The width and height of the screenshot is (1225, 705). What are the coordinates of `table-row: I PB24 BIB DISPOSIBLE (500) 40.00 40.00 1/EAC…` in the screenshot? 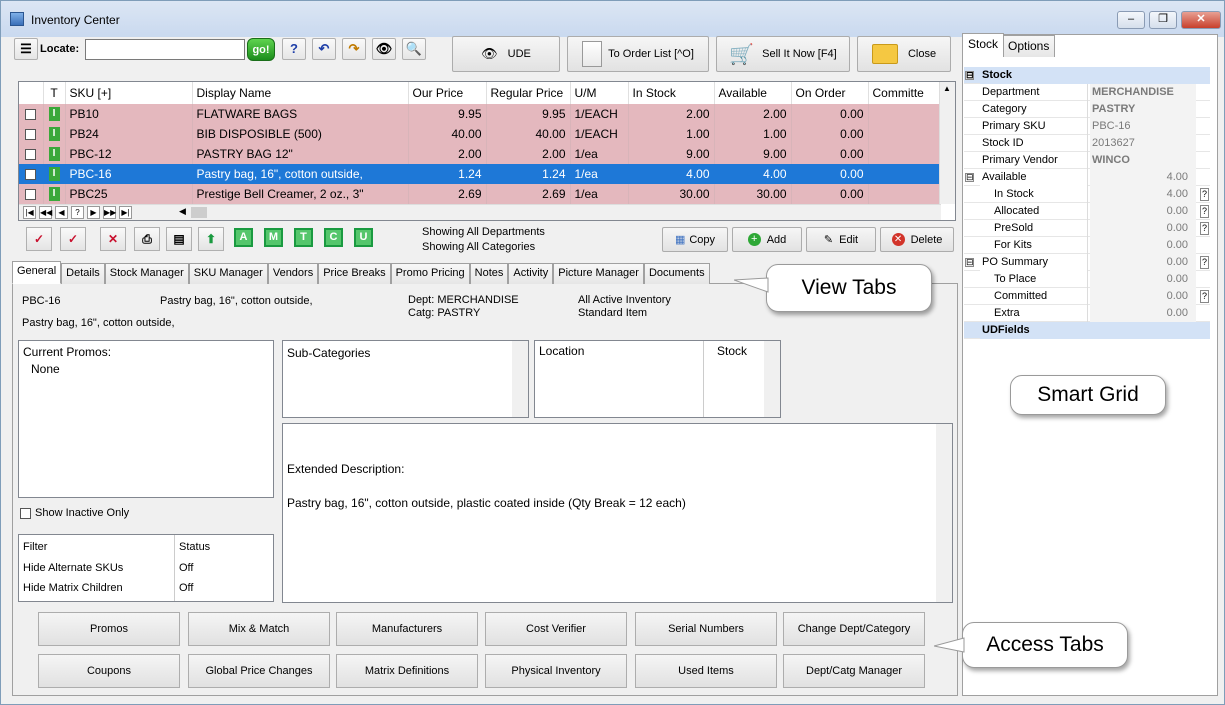 It's located at (487, 134).